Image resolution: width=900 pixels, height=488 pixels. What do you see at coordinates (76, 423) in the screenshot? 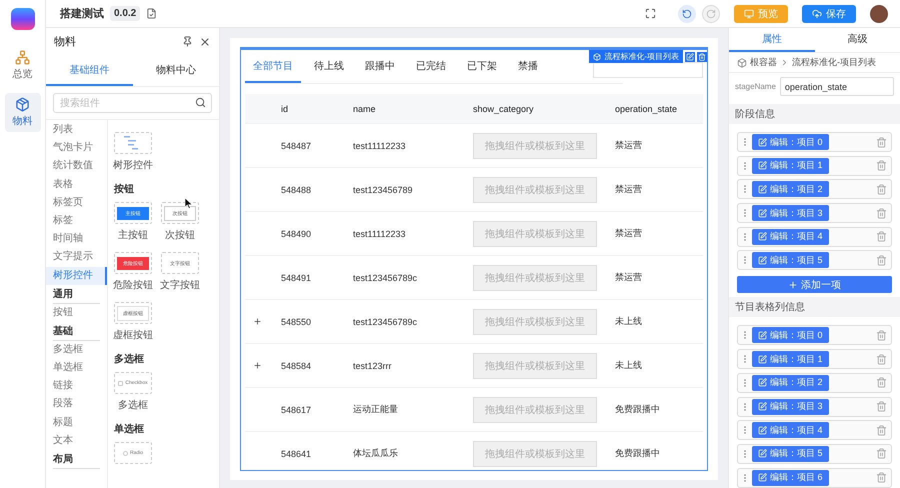
I see `category-item: 标题` at bounding box center [76, 423].